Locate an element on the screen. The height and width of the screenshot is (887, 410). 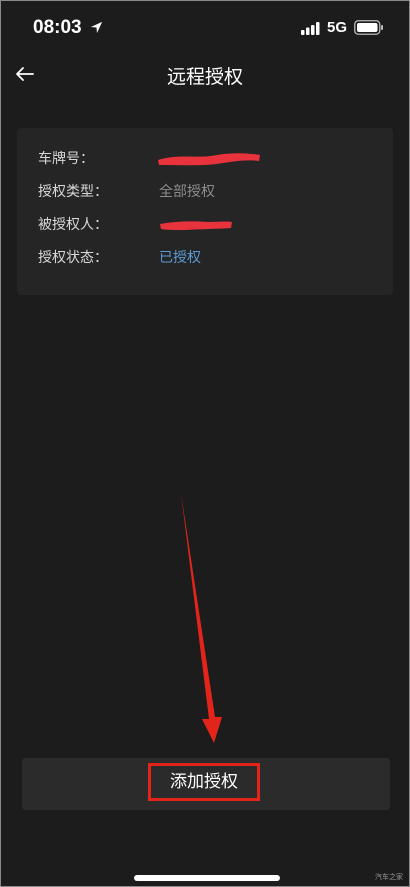
watermark: 汽车之家 is located at coordinates (389, 877).